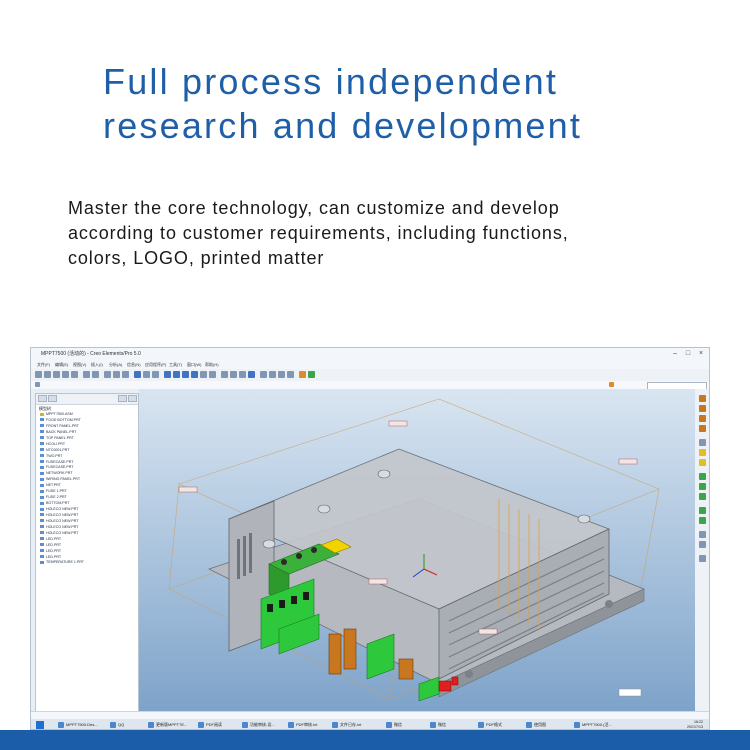 This screenshot has height=750, width=750. I want to click on capacitor, so click(406, 669).